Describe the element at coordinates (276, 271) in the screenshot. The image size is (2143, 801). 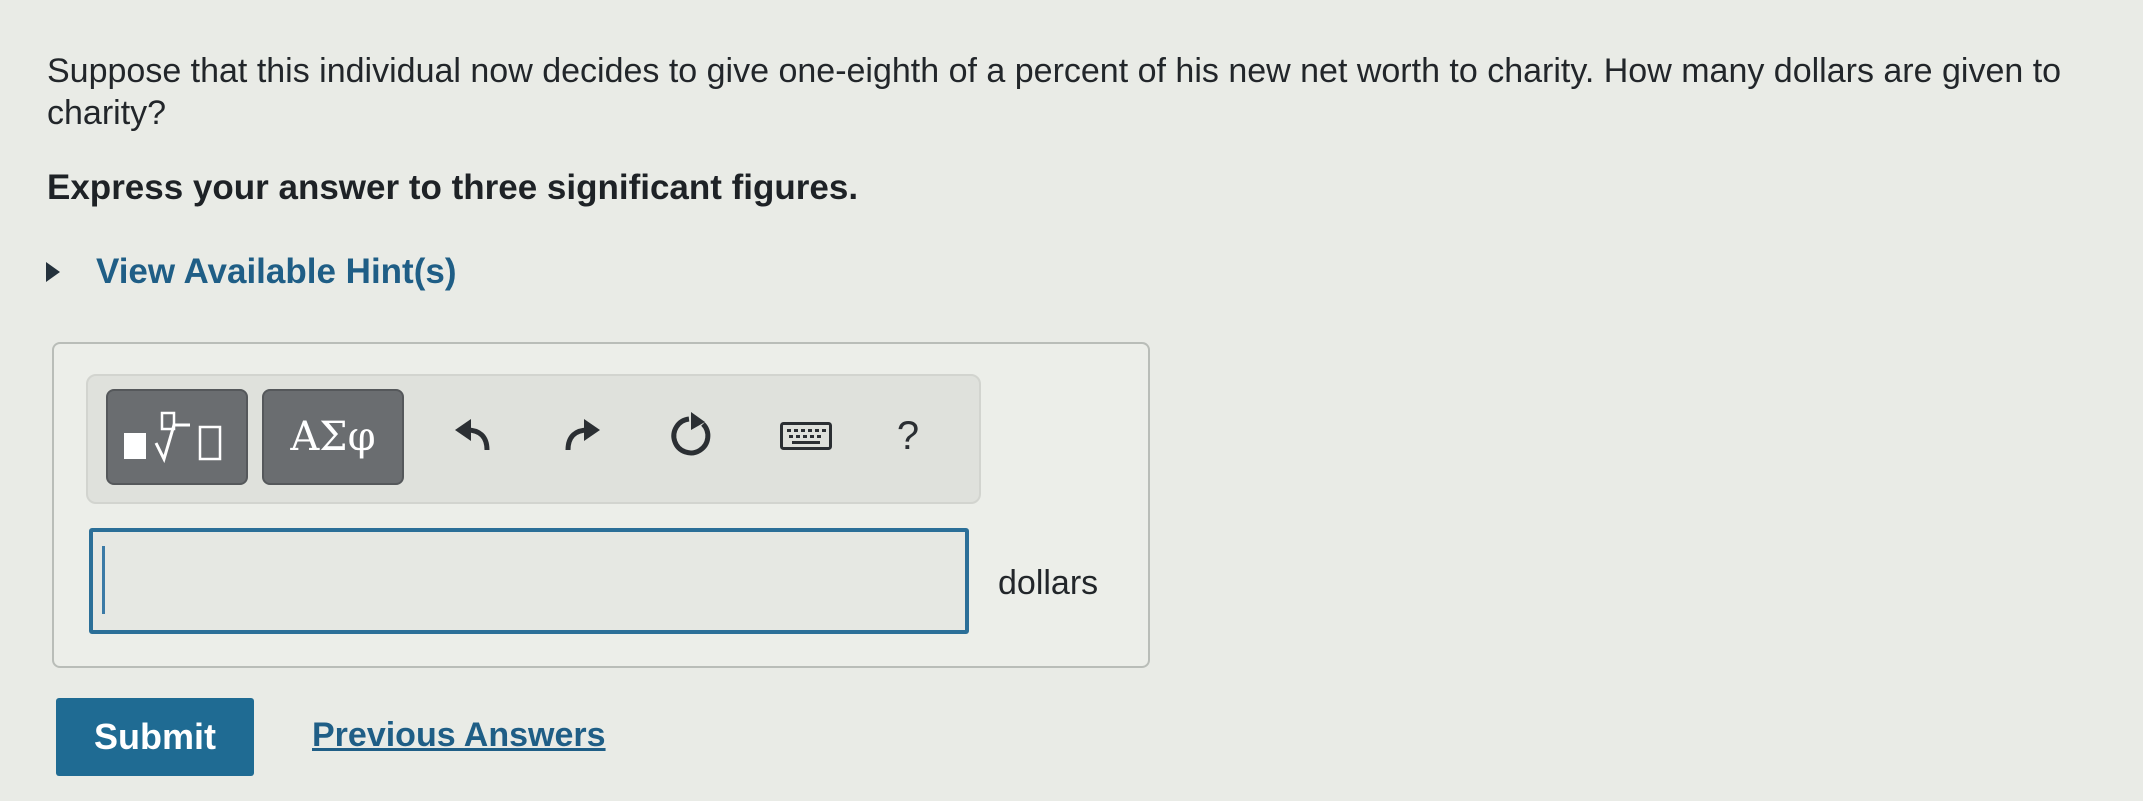
I see `view-hints-label: View Available Hint(s)` at that location.